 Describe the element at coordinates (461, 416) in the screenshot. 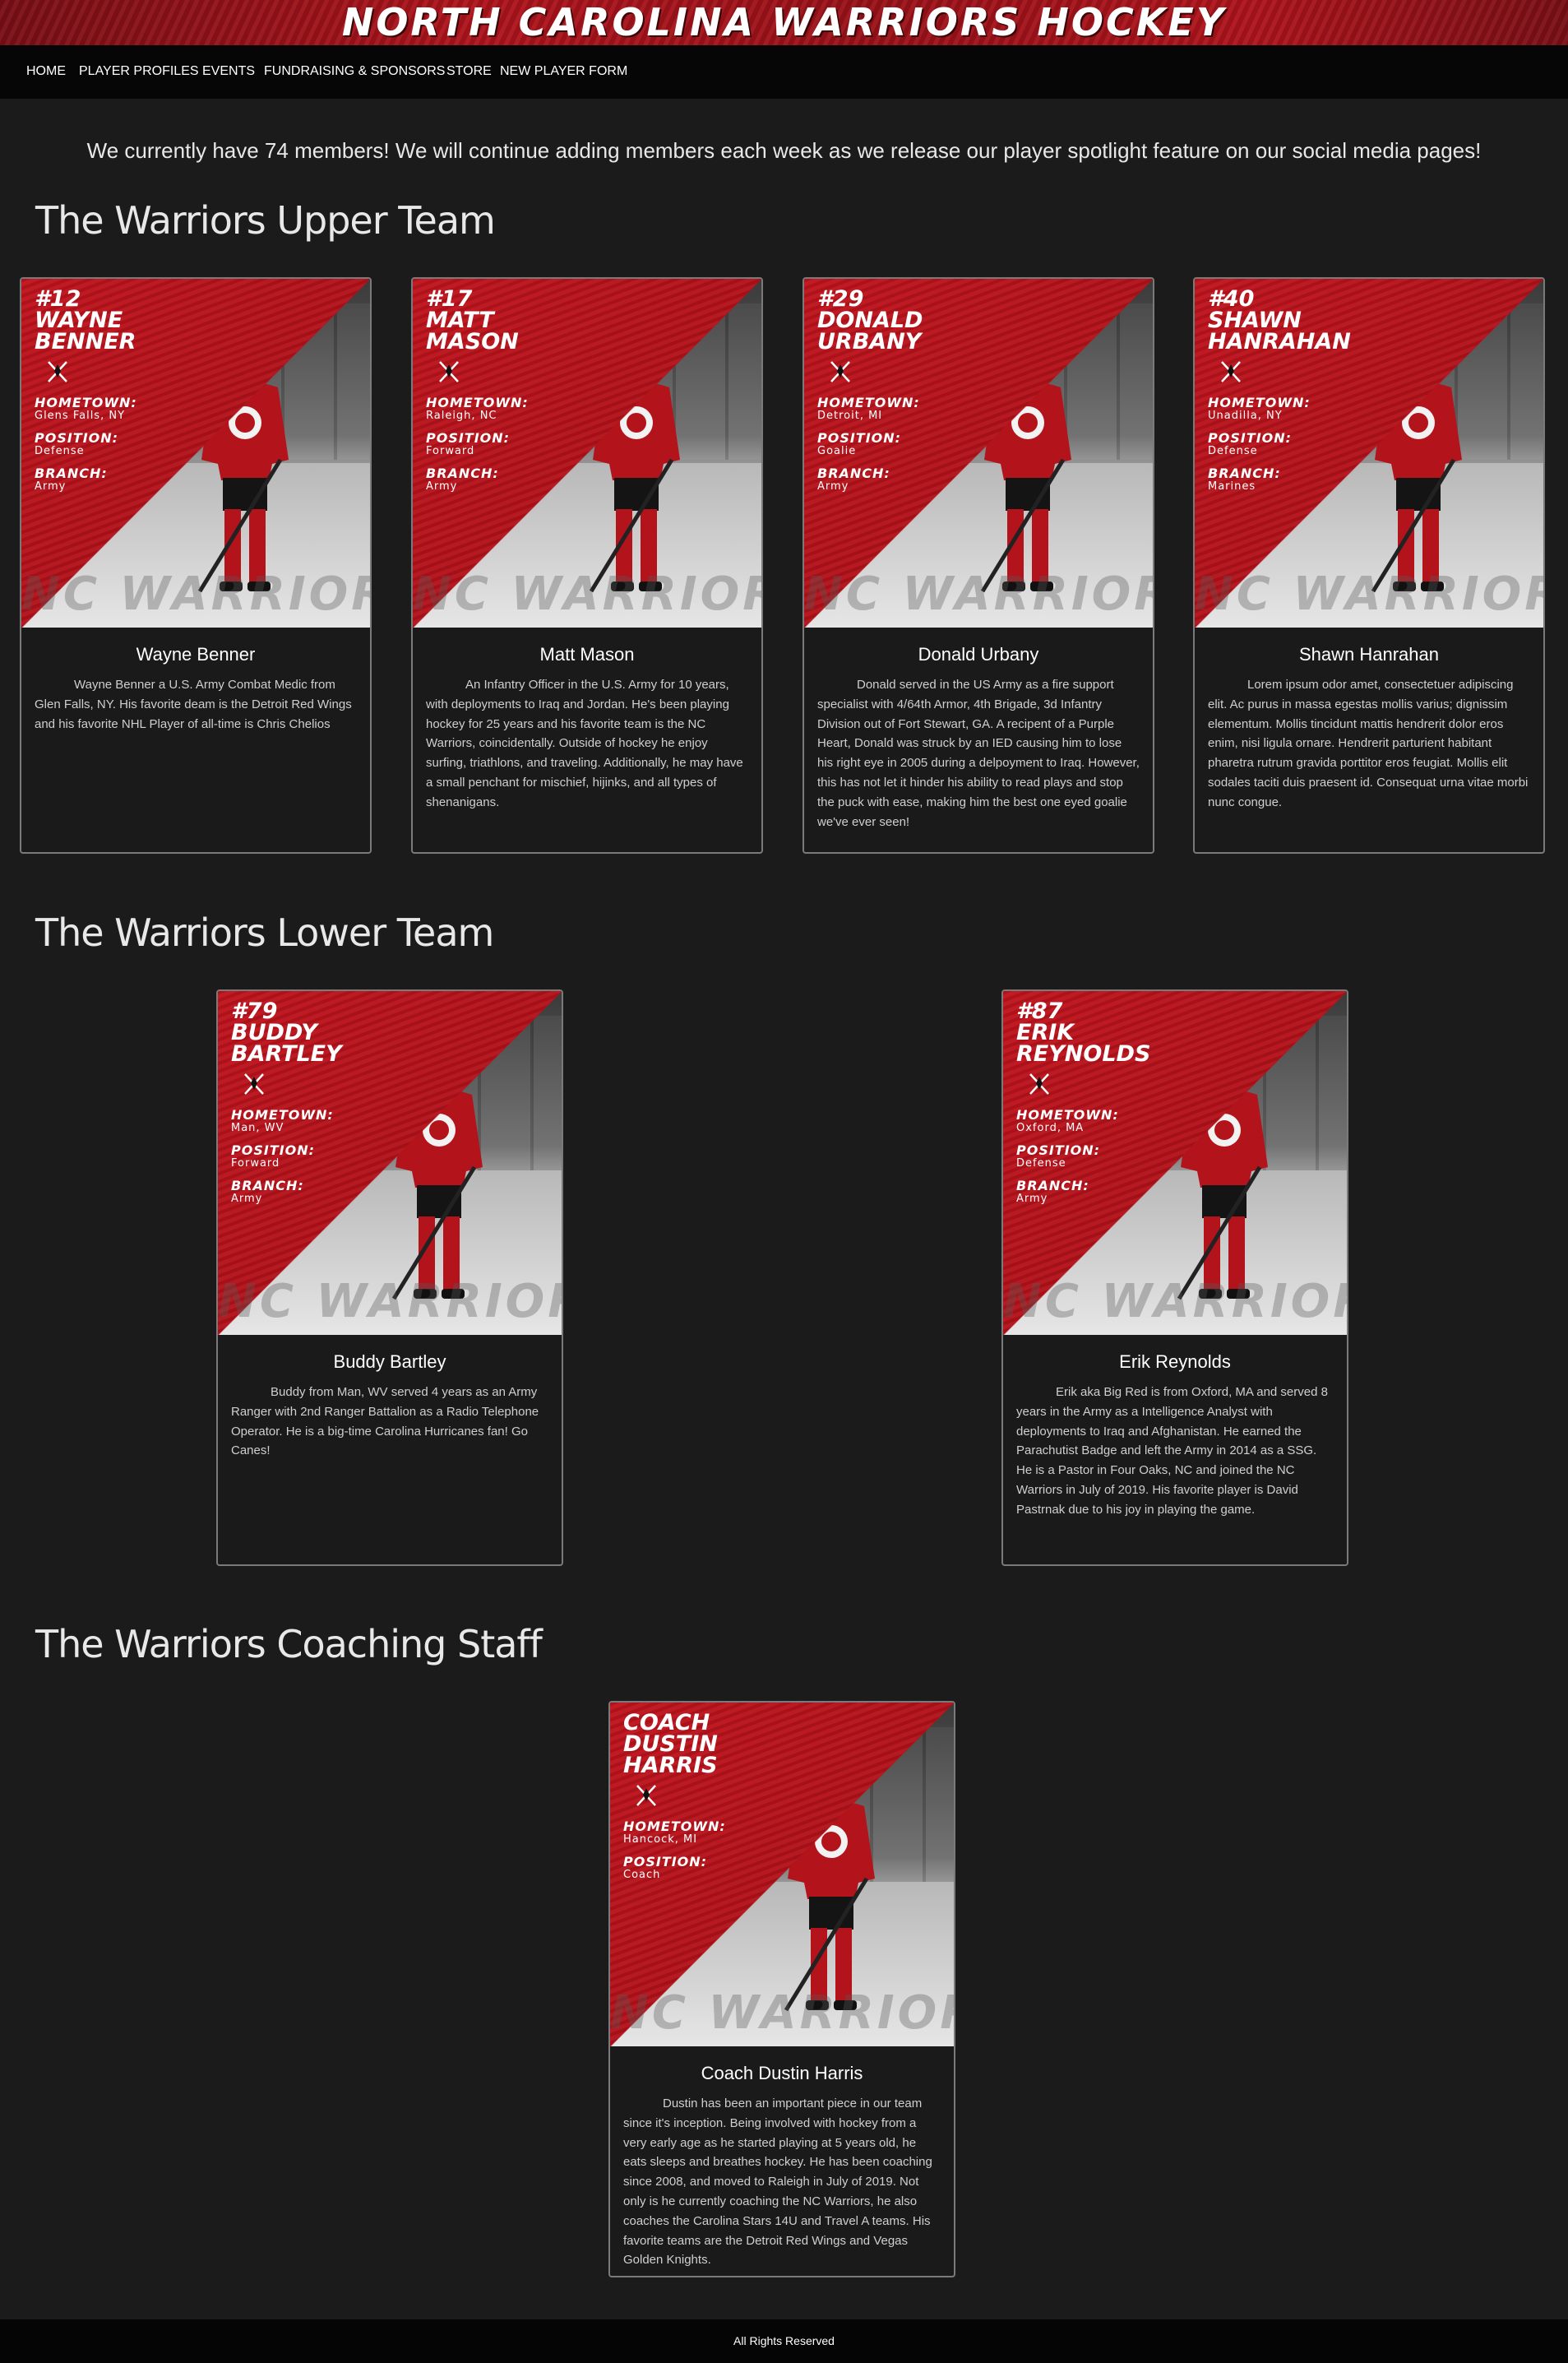

I see `card-hometown-value: Raleigh, NC` at that location.